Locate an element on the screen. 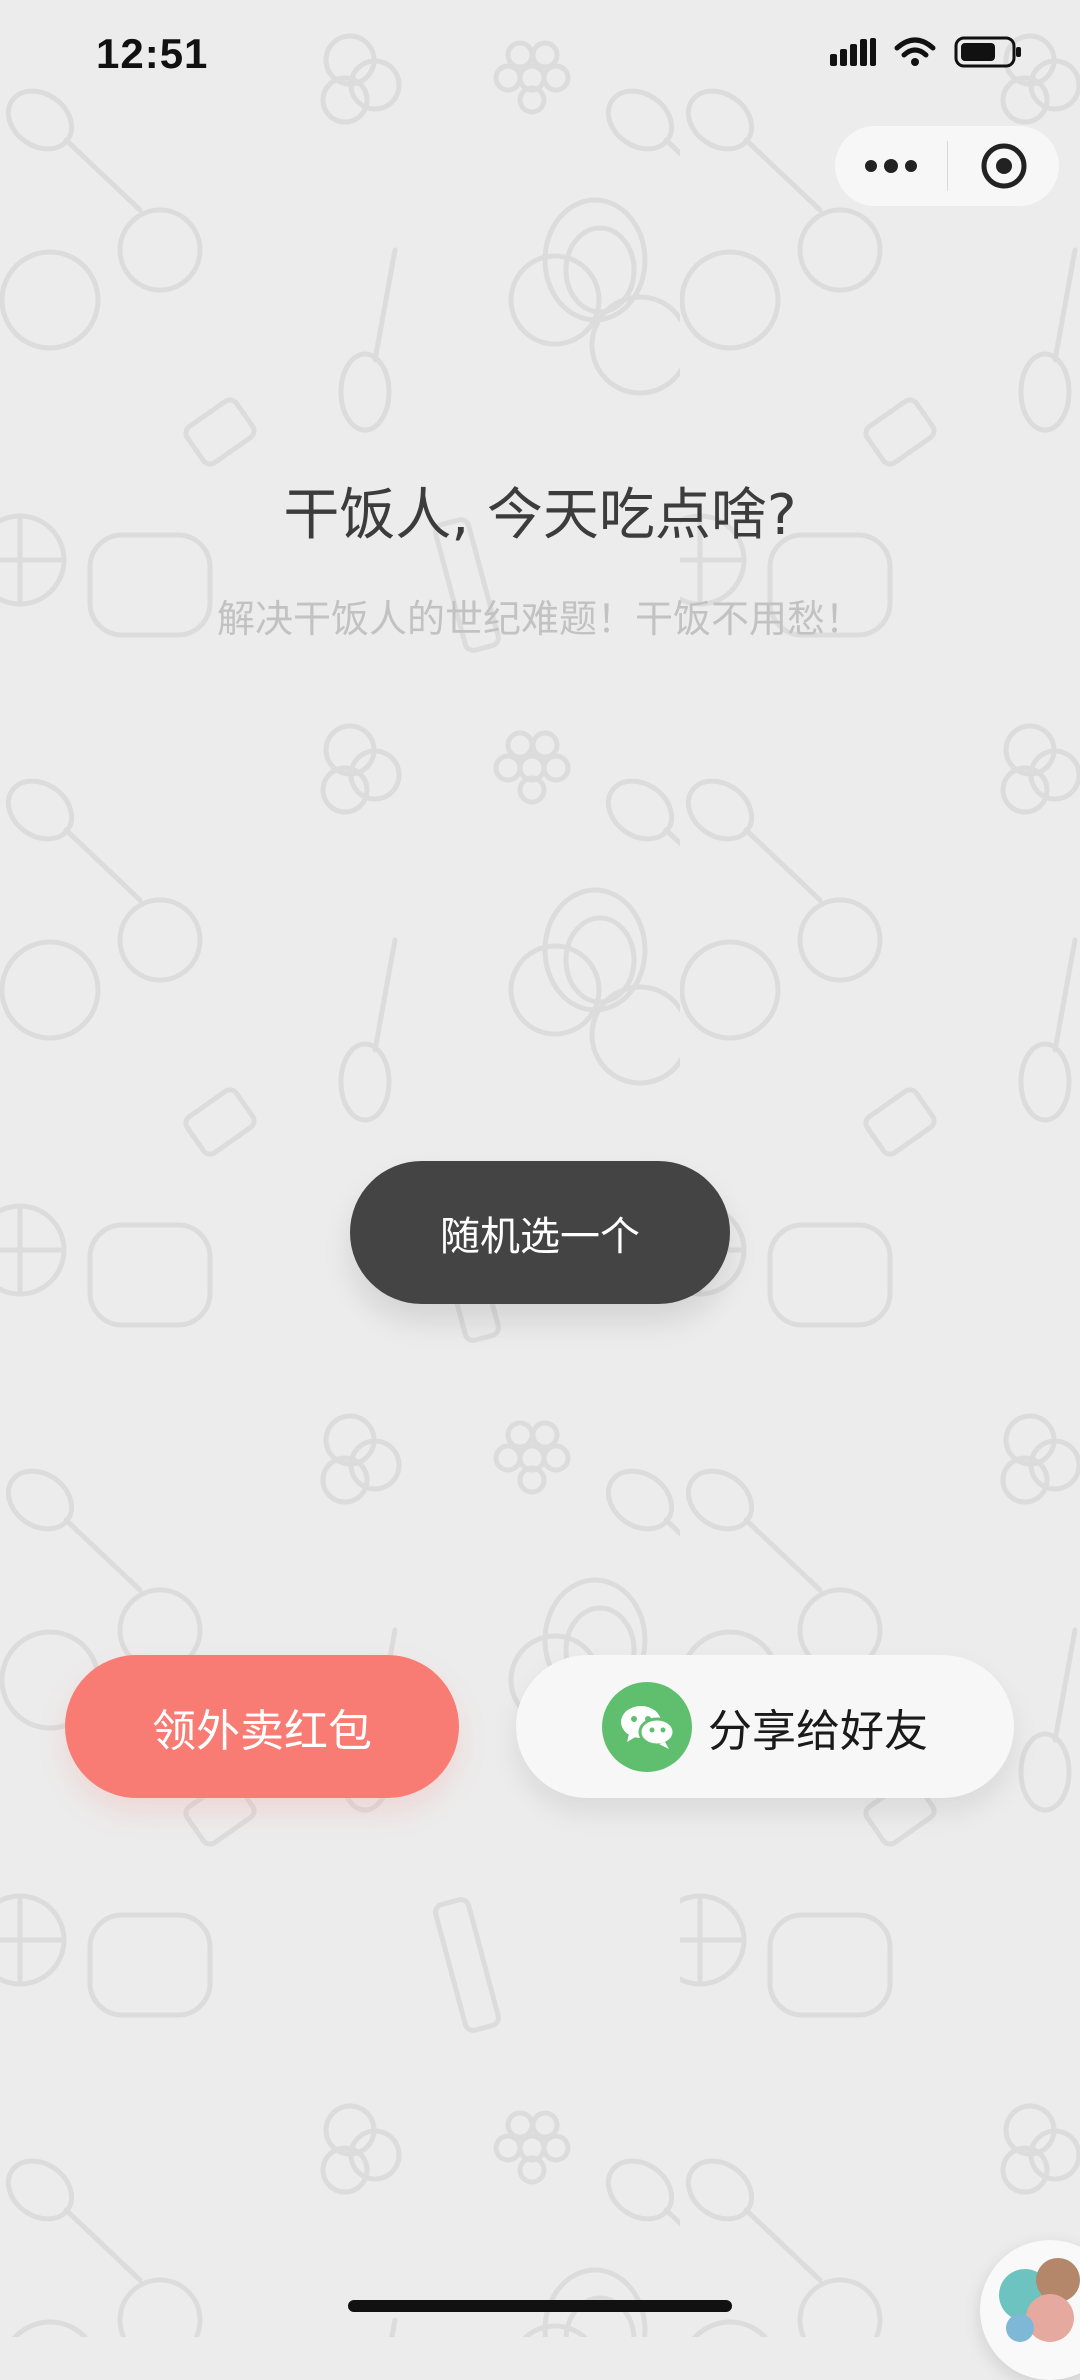 This screenshot has height=2380, width=1080. status-bar: 12:51 is located at coordinates (540, 60).